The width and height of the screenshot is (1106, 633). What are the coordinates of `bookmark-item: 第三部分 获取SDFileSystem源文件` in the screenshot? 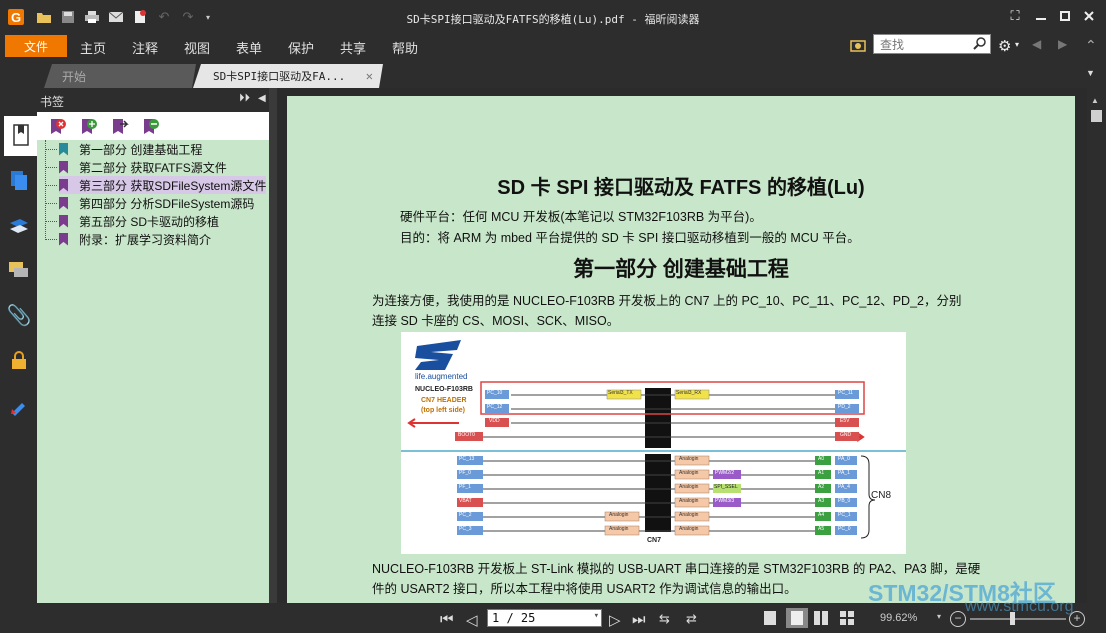 It's located at (163, 185).